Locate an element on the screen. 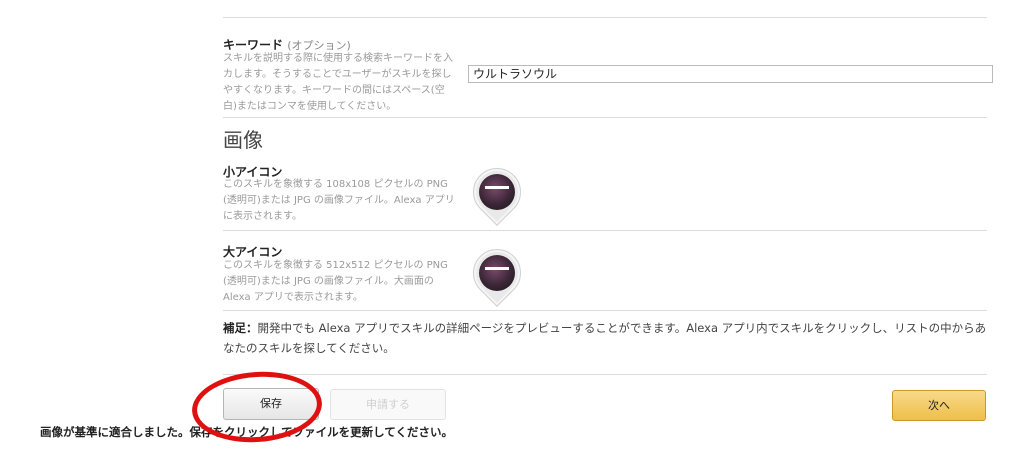 This screenshot has width=1024, height=450. large-icon-face-icon is located at coordinates (497, 273).